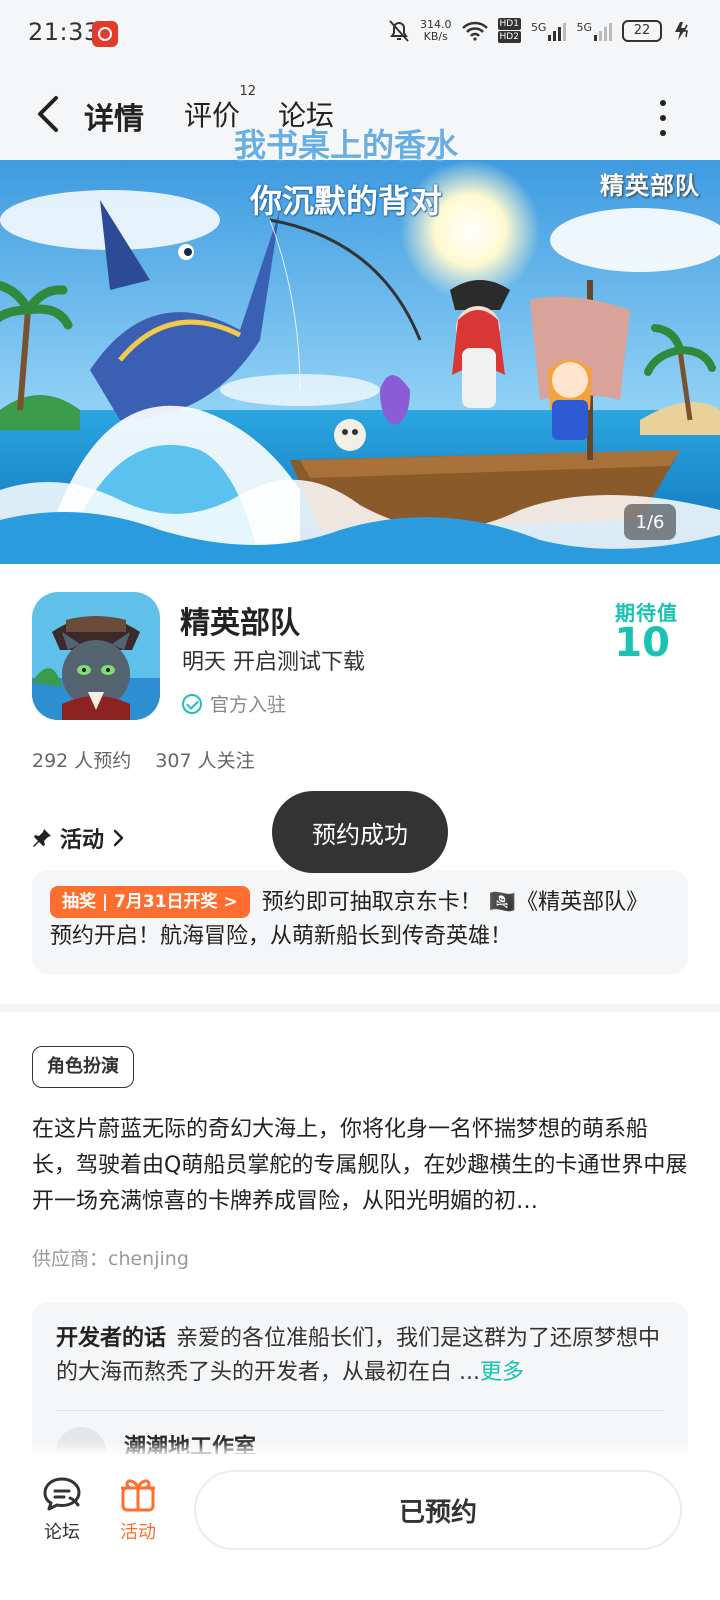 The width and height of the screenshot is (720, 1600). I want to click on banner-watermark: 精英部队, so click(650, 186).